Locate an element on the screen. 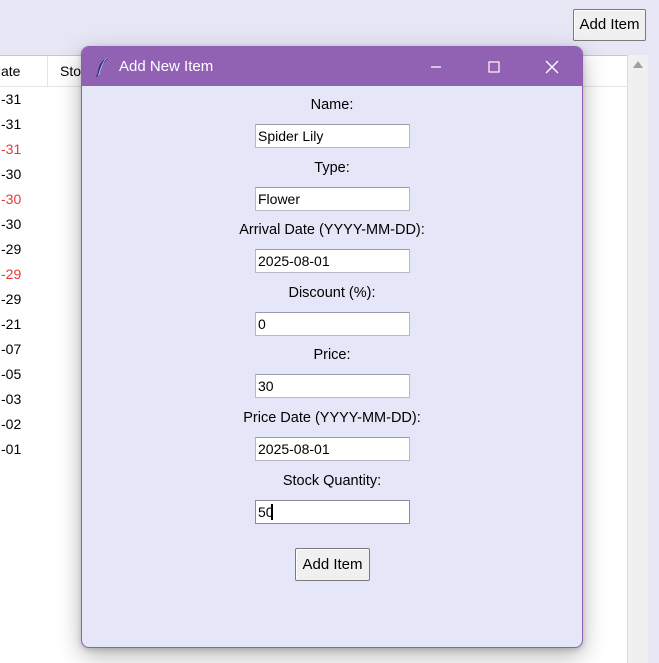 This screenshot has width=659, height=663. table-row: -21 is located at coordinates (11, 324).